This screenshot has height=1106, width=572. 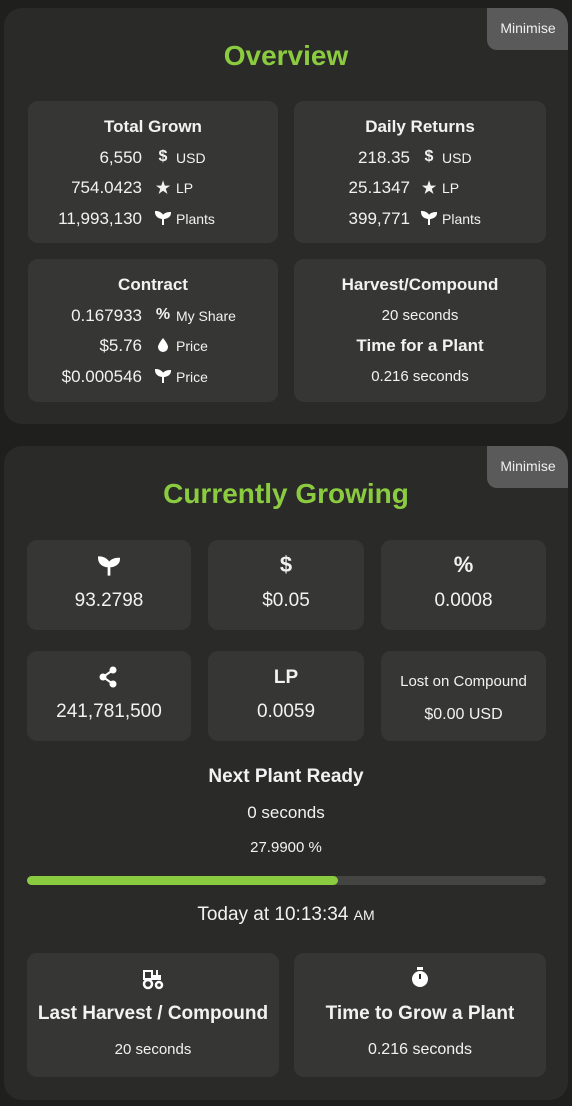 I want to click on daily-returns-lp-unit: LP, so click(x=451, y=188).